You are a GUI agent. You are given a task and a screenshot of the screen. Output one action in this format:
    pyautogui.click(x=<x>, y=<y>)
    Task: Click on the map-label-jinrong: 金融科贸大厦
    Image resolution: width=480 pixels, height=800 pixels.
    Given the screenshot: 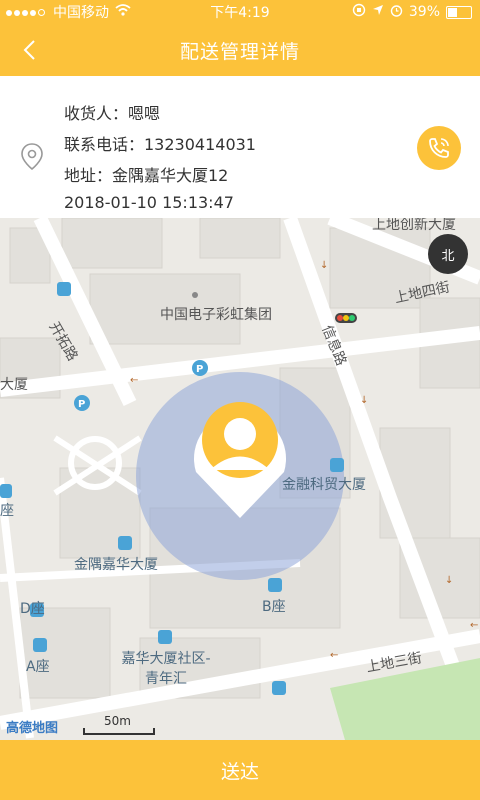 What is the action you would take?
    pyautogui.click(x=324, y=485)
    